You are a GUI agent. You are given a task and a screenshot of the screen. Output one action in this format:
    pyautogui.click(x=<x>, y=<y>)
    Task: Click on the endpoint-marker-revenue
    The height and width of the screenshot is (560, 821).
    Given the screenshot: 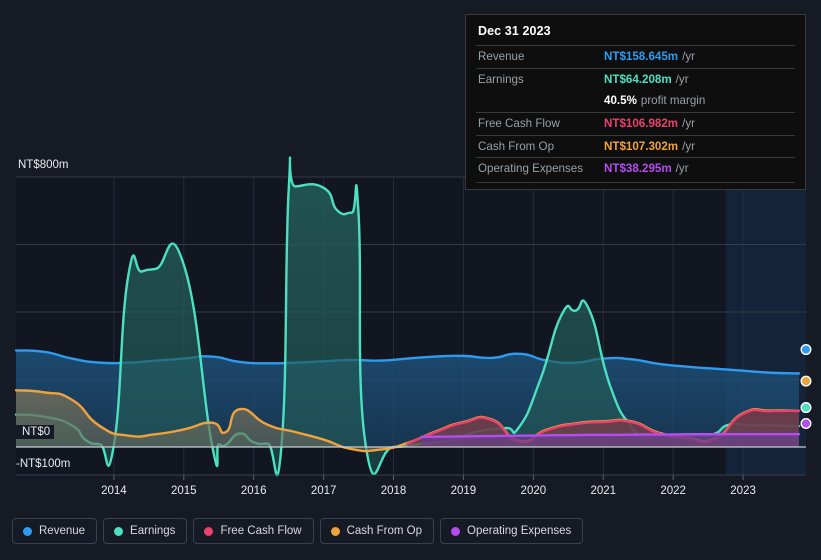 What is the action you would take?
    pyautogui.click(x=806, y=350)
    